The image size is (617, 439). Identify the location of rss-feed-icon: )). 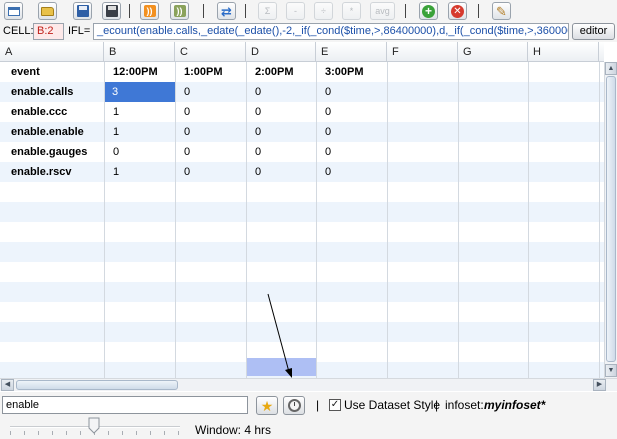
(149, 11).